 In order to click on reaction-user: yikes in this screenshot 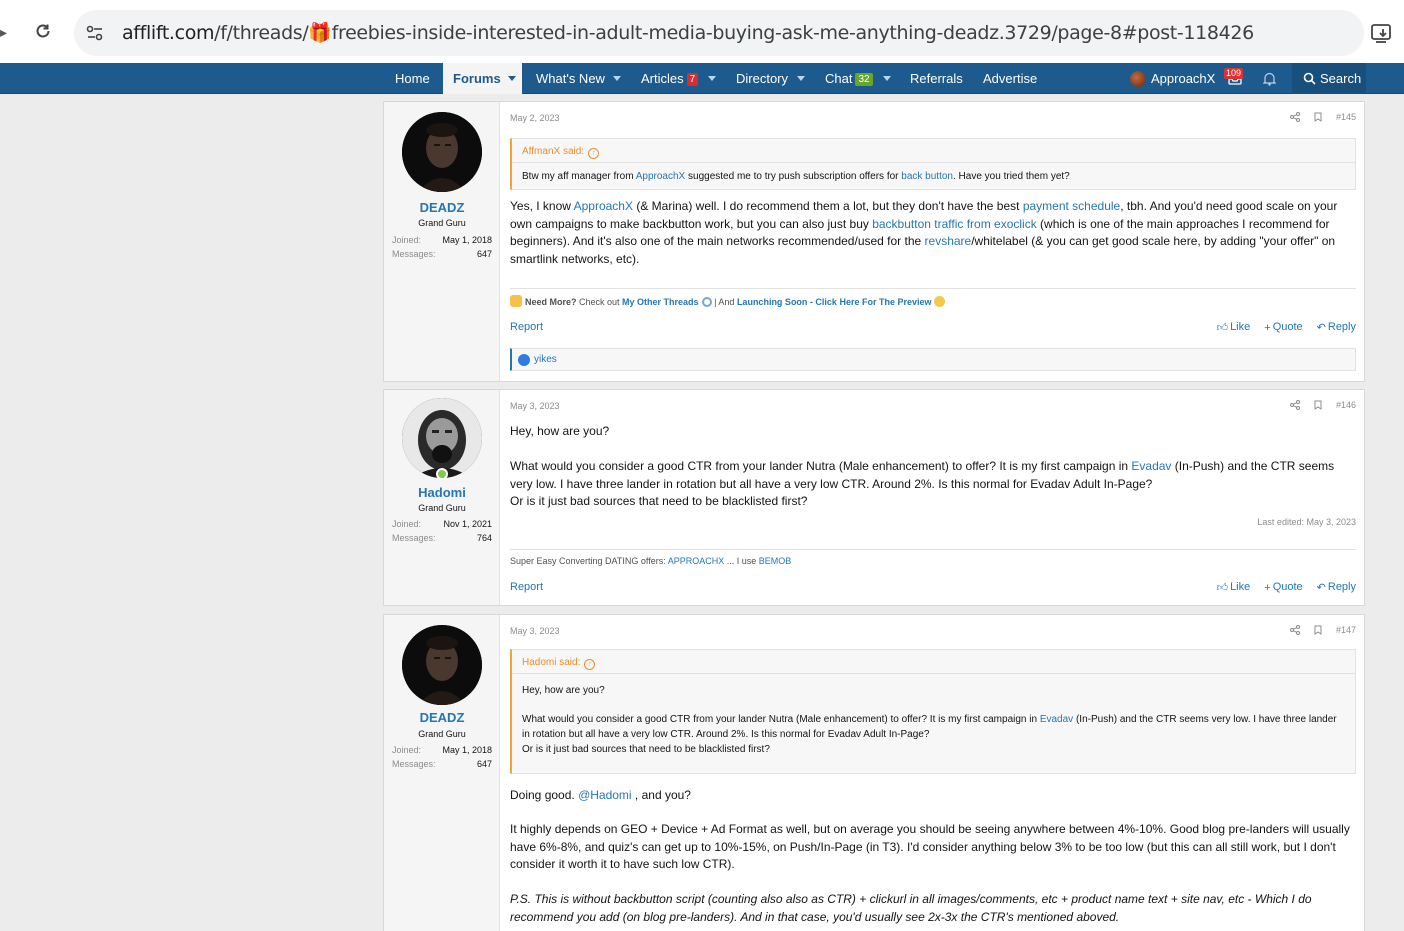, I will do `click(545, 359)`.